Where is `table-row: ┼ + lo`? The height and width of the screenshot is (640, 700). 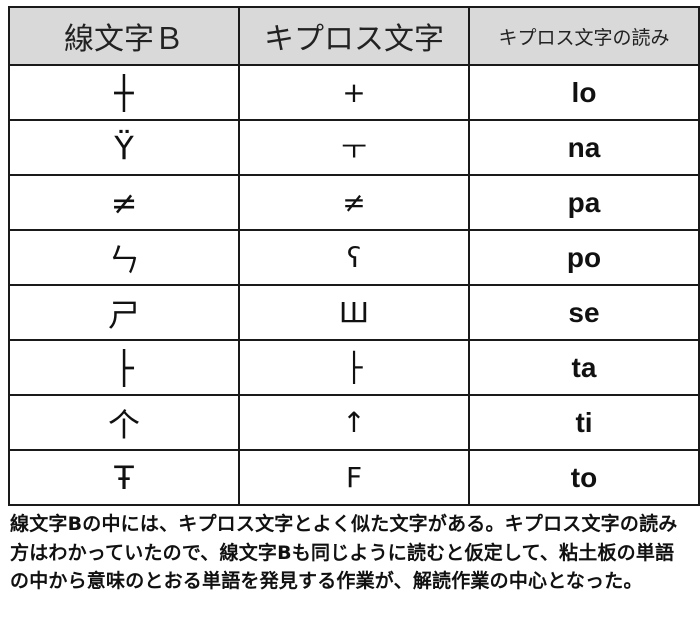 table-row: ┼ + lo is located at coordinates (354, 92).